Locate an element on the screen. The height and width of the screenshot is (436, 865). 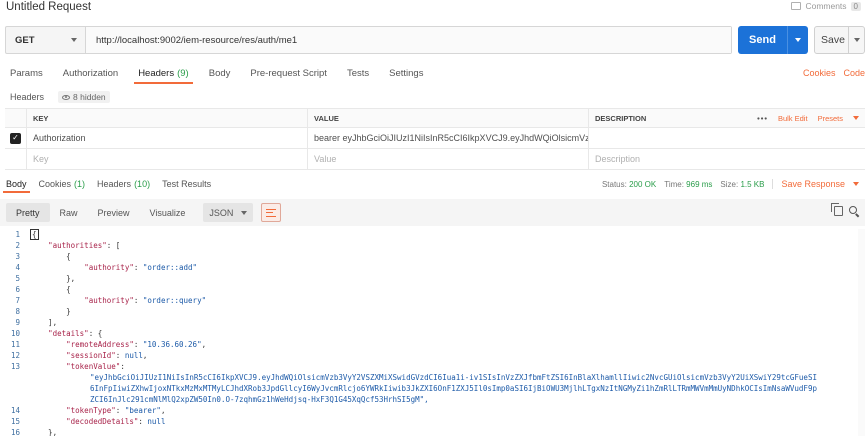
status-value: 200 OK is located at coordinates (643, 184).